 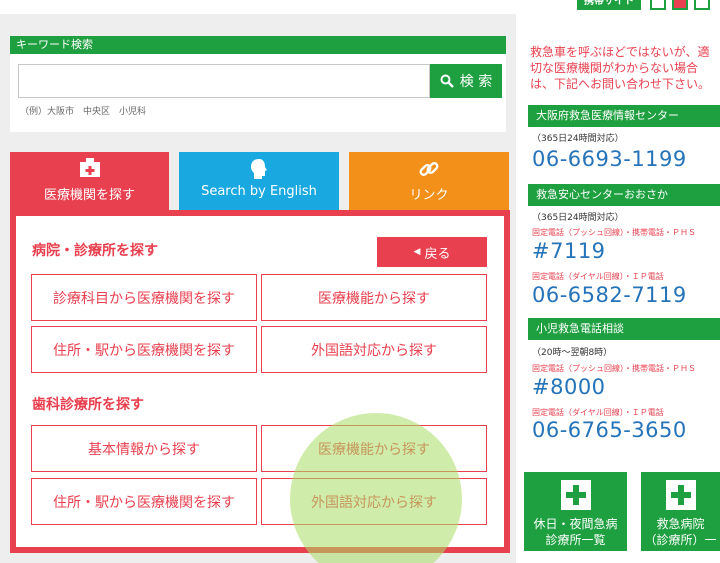 I want to click on tab-label: Search by English, so click(x=259, y=191).